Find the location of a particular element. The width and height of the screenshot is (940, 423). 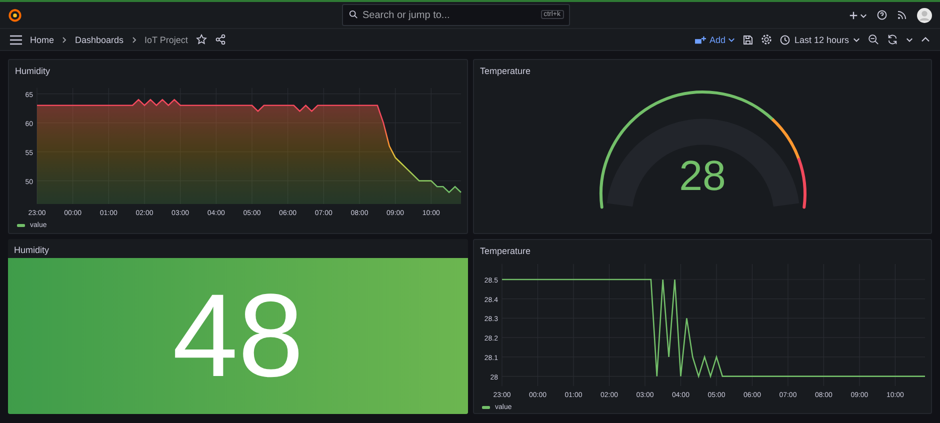

time-range-picker: Last 12 hours is located at coordinates (820, 39).